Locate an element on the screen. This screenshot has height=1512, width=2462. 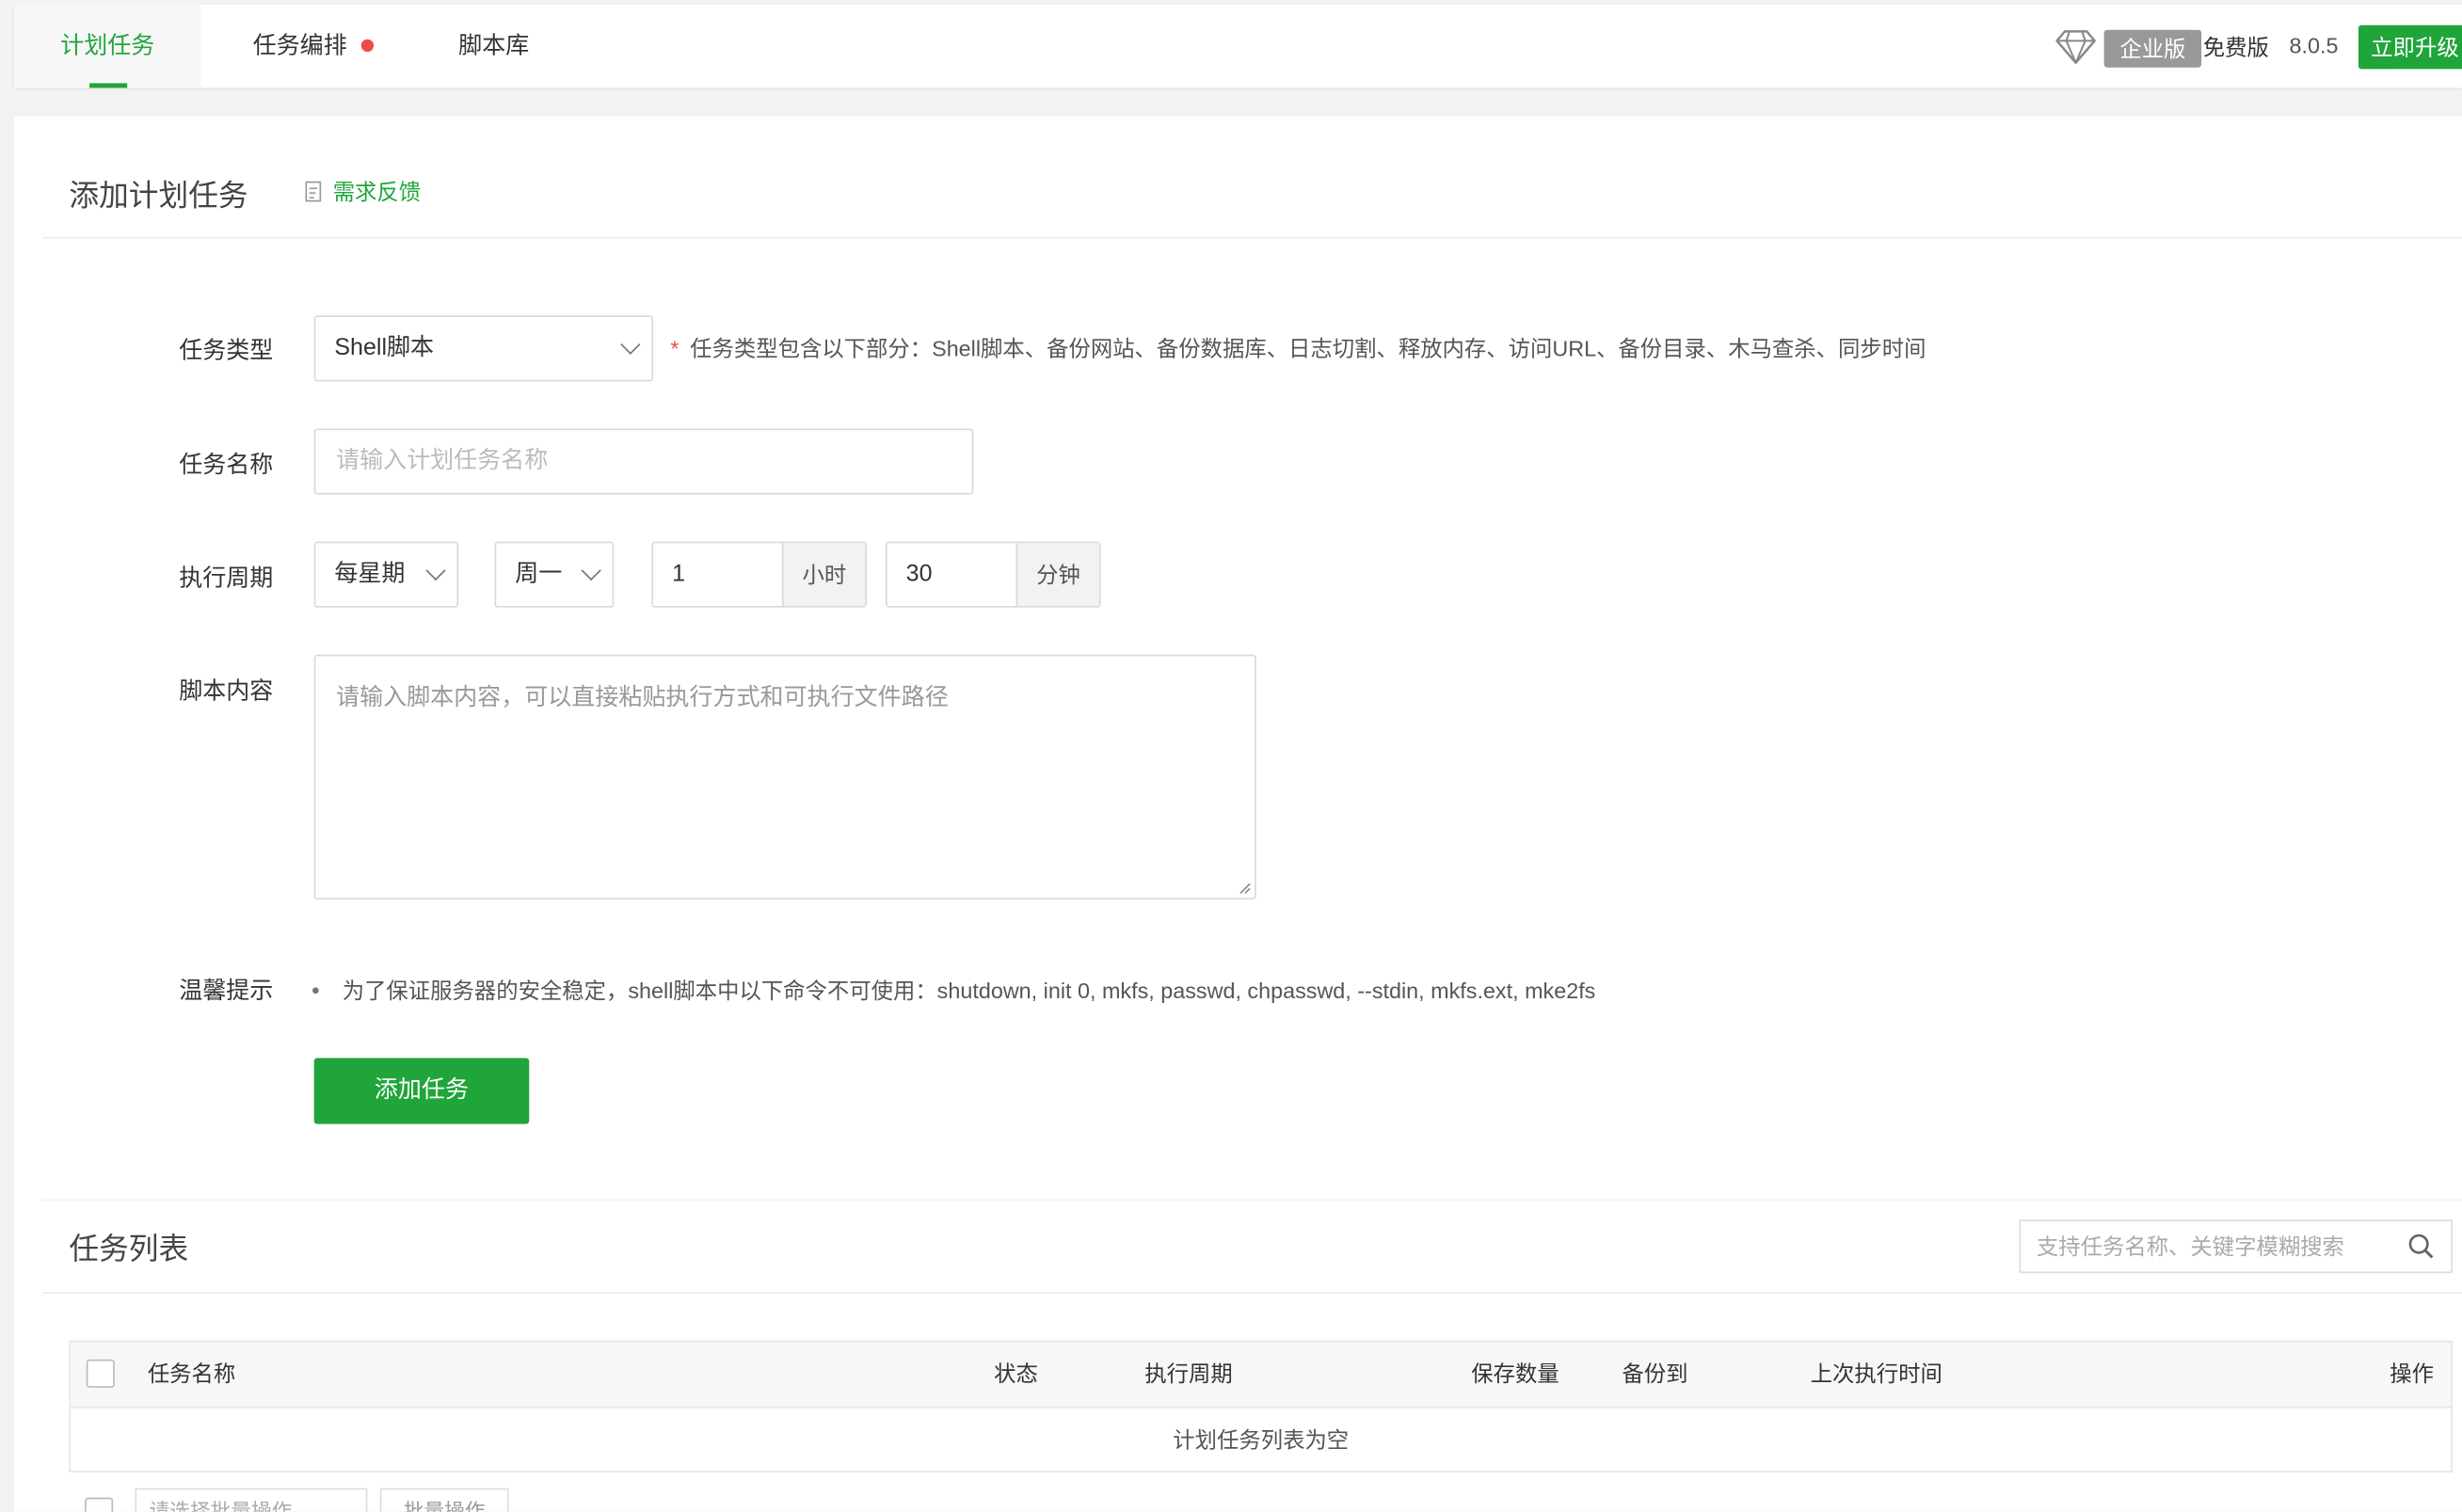
column-header: 备份到 is located at coordinates (1655, 1374).